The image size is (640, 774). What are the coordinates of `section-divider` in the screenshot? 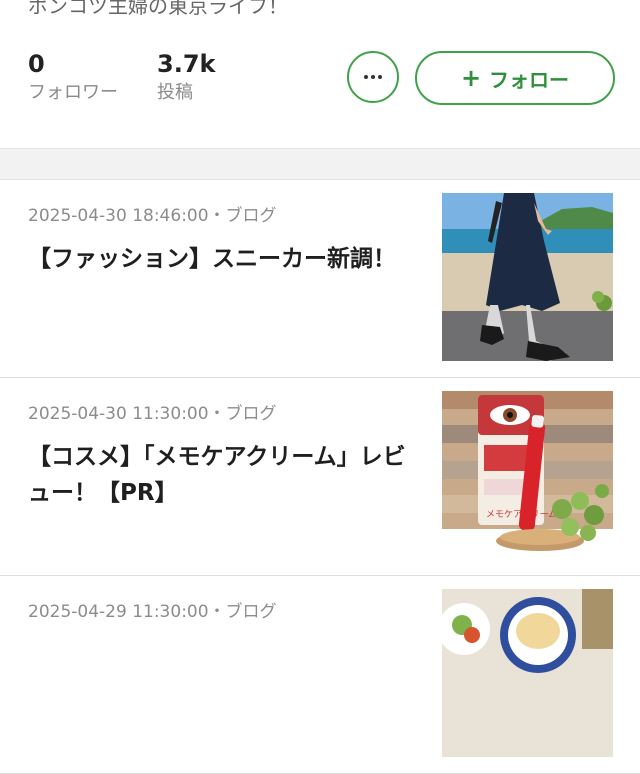 It's located at (320, 164).